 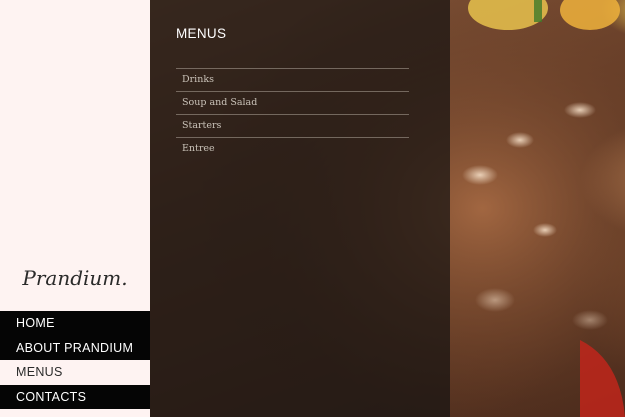 I want to click on menu-item-starters: Starters, so click(x=292, y=126).